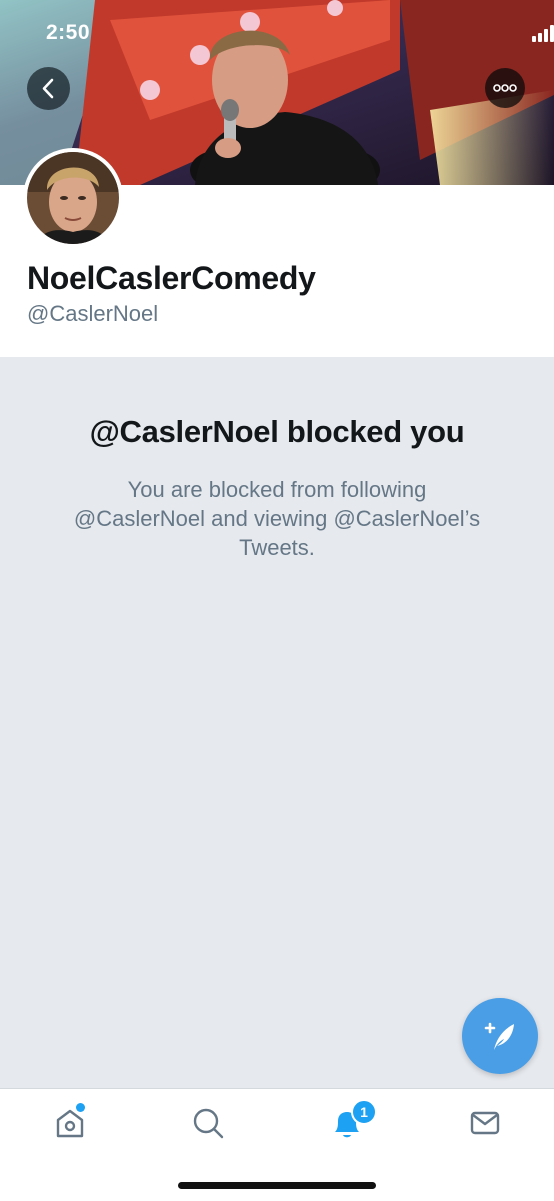 The height and width of the screenshot is (1201, 554). I want to click on home-indicator, so click(277, 1185).